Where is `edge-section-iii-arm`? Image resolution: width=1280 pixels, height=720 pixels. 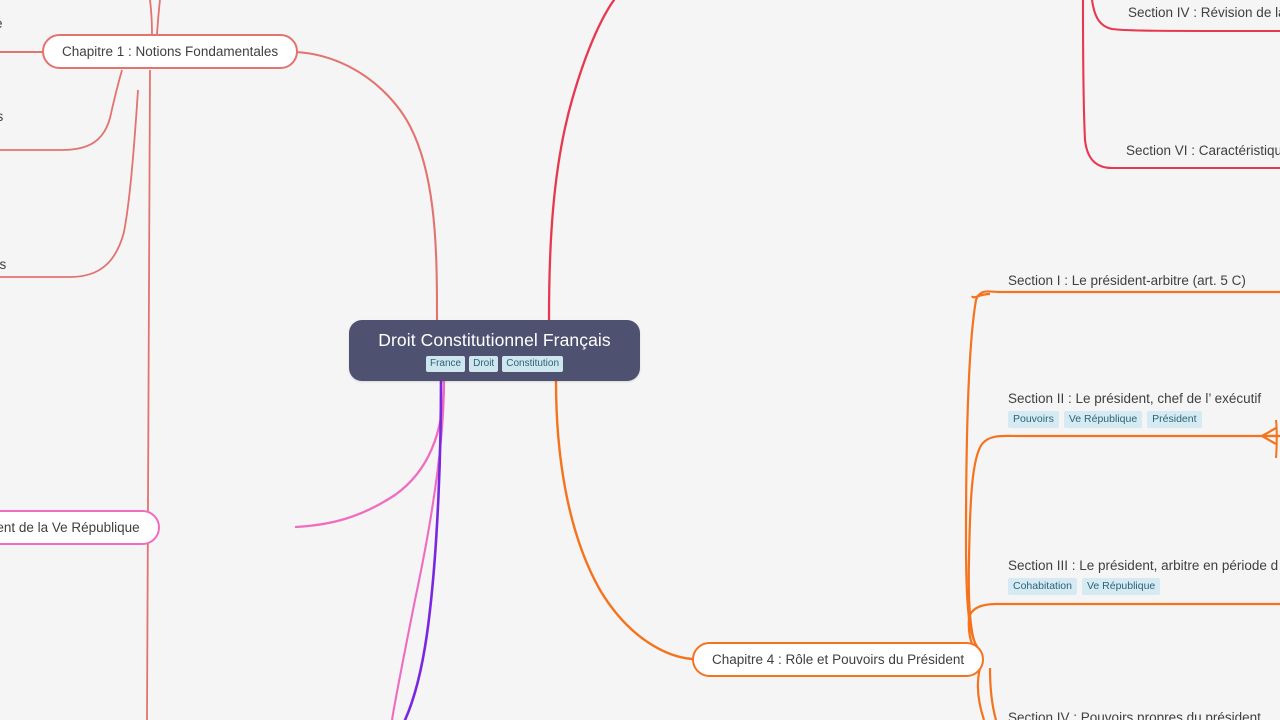
edge-section-iii-arm is located at coordinates (1123, 626).